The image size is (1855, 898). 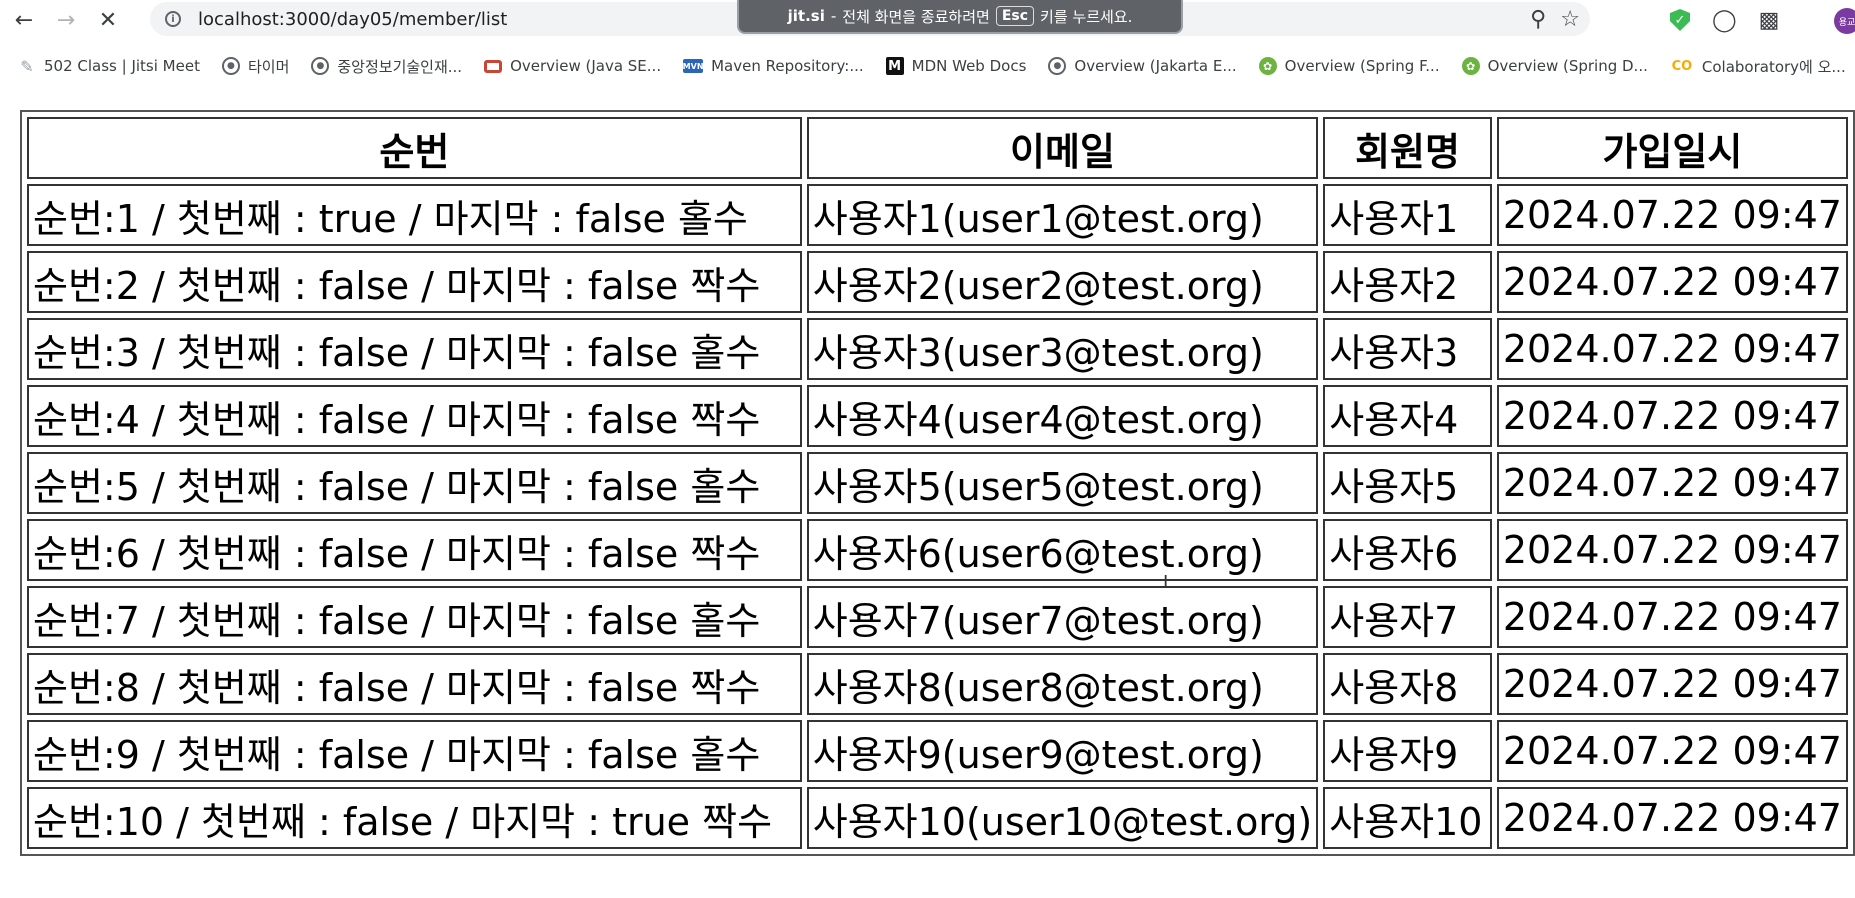 I want to click on fullscreen-app-name: jit.si, so click(x=806, y=16).